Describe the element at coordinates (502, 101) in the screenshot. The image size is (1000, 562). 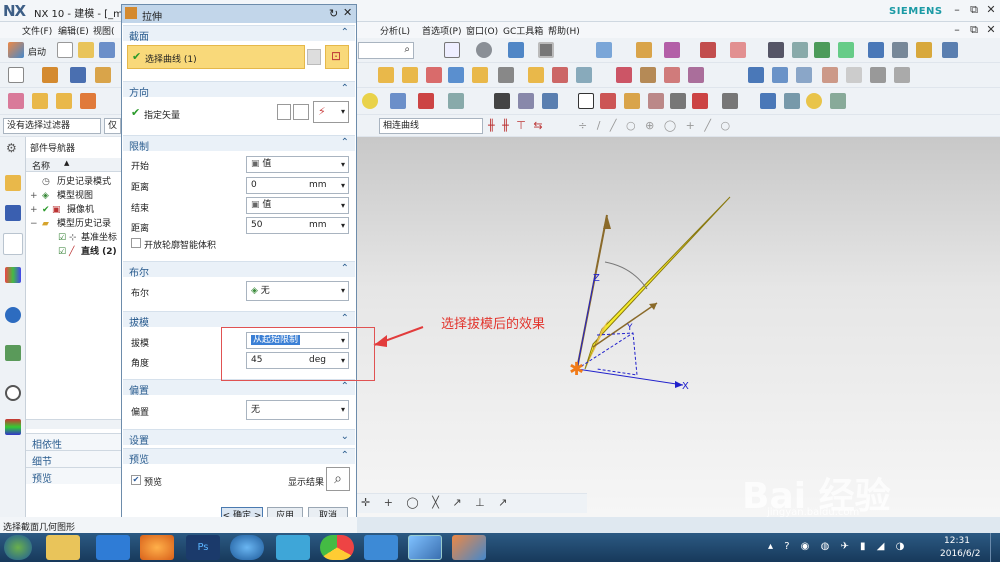
I see `project-curve-icon` at that location.